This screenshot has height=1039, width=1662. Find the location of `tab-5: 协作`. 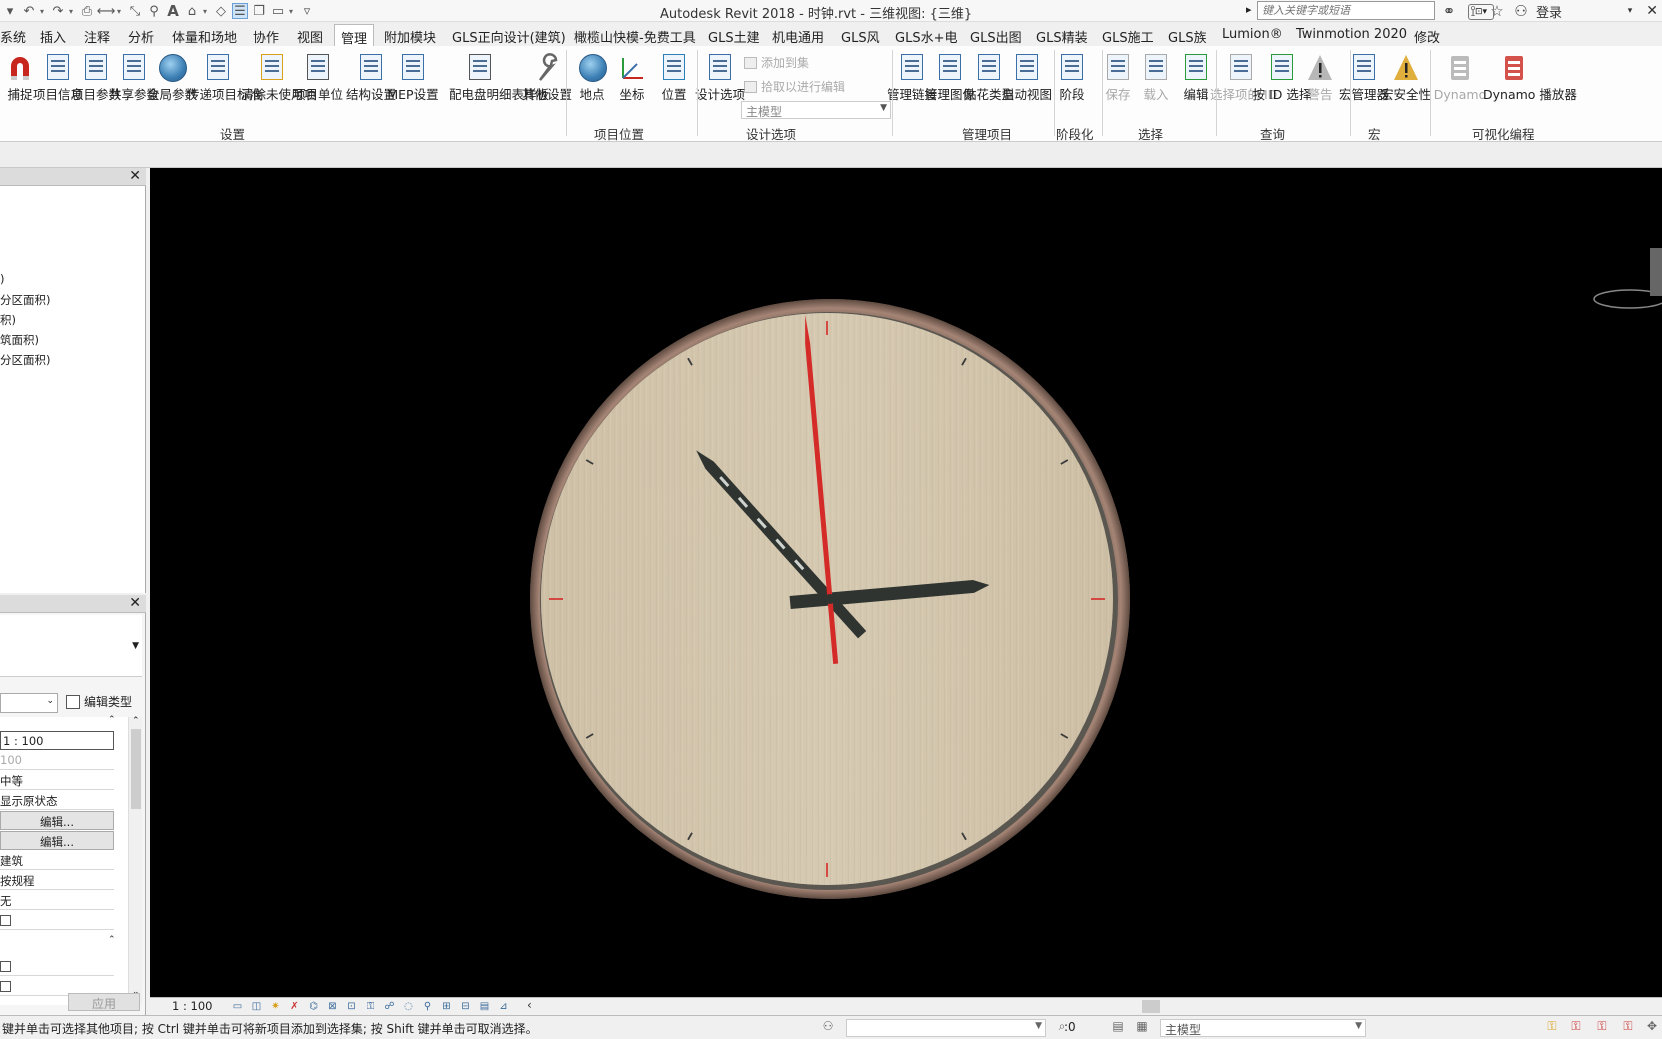

tab-5: 协作 is located at coordinates (266, 35).